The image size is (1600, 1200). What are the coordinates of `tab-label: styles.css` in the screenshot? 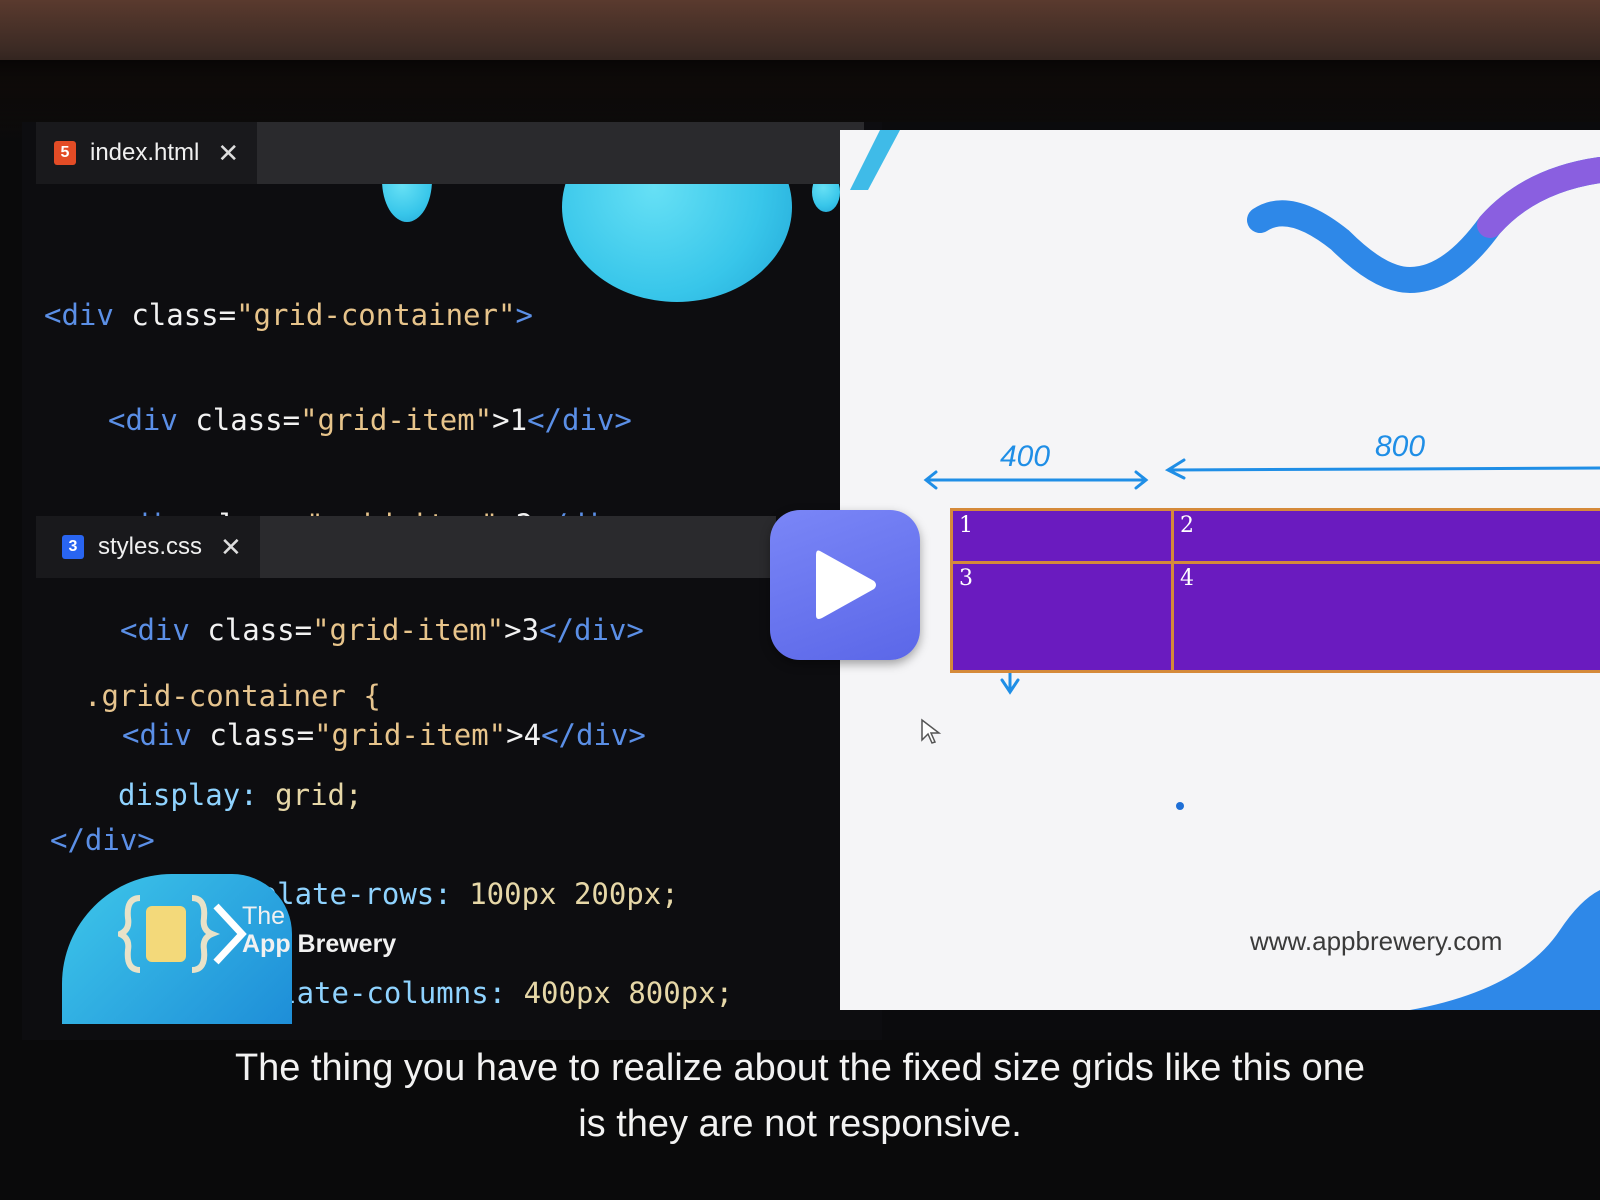 It's located at (150, 546).